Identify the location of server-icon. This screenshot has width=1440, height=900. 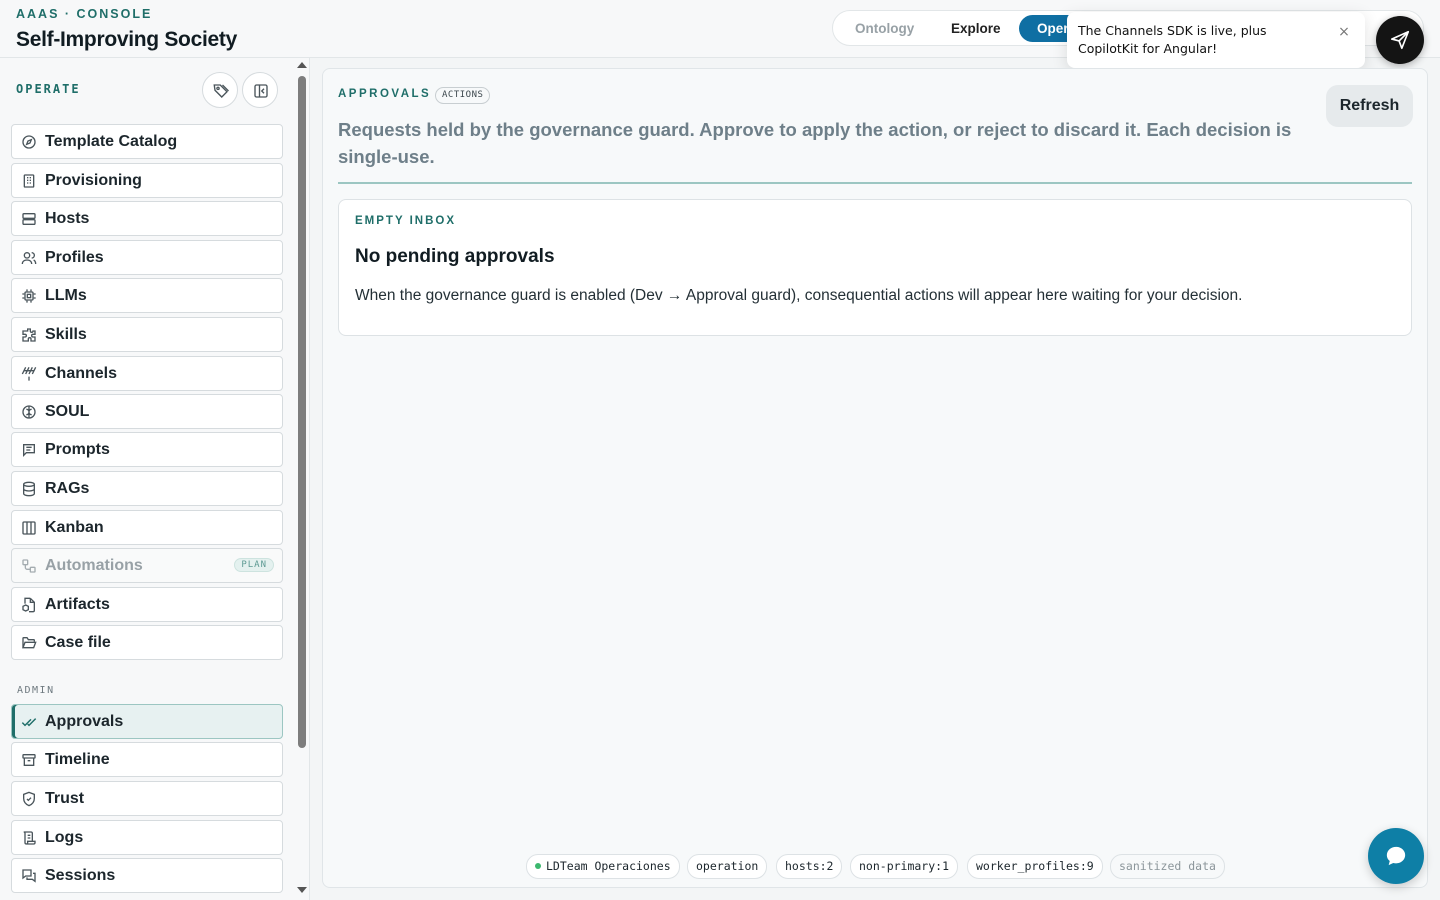
(29, 219).